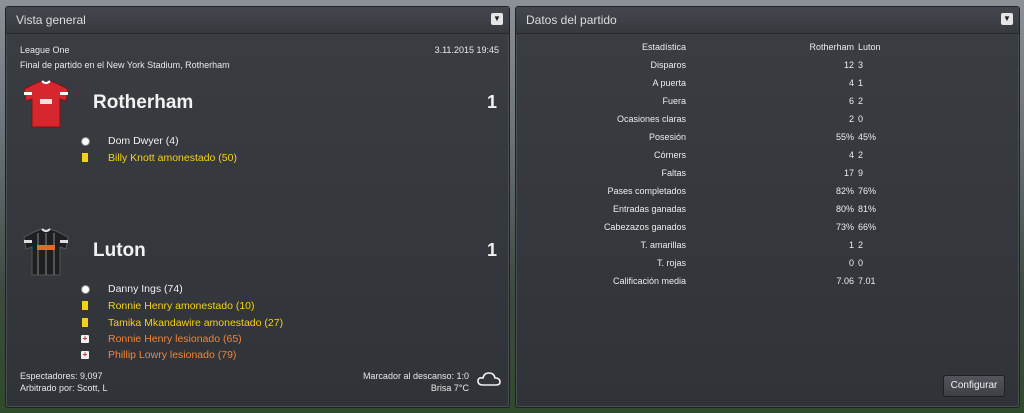  What do you see at coordinates (867, 281) in the screenshot?
I see `stat-away-value: 7.01` at bounding box center [867, 281].